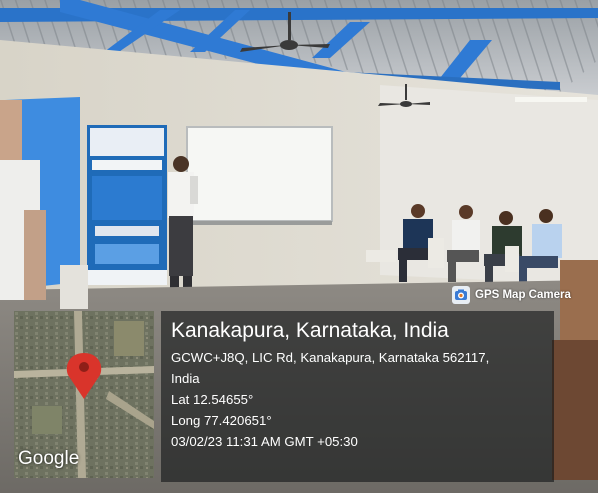 The image size is (598, 493). Describe the element at coordinates (264, 441) in the screenshot. I see `datetime: 03/02/23 11:31 AM GMT +05:30` at that location.